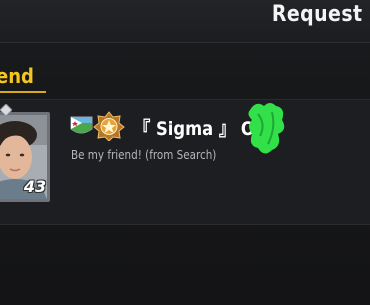  What do you see at coordinates (23, 92) in the screenshot?
I see `tab-underline` at bounding box center [23, 92].